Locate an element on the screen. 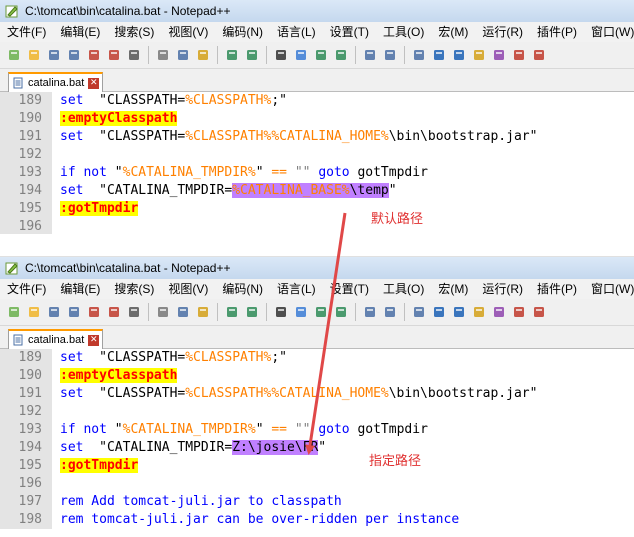 The width and height of the screenshot is (634, 537). title-bar: C:\tomcat\bin\catalina.bat - Notepad++ is located at coordinates (317, 268).